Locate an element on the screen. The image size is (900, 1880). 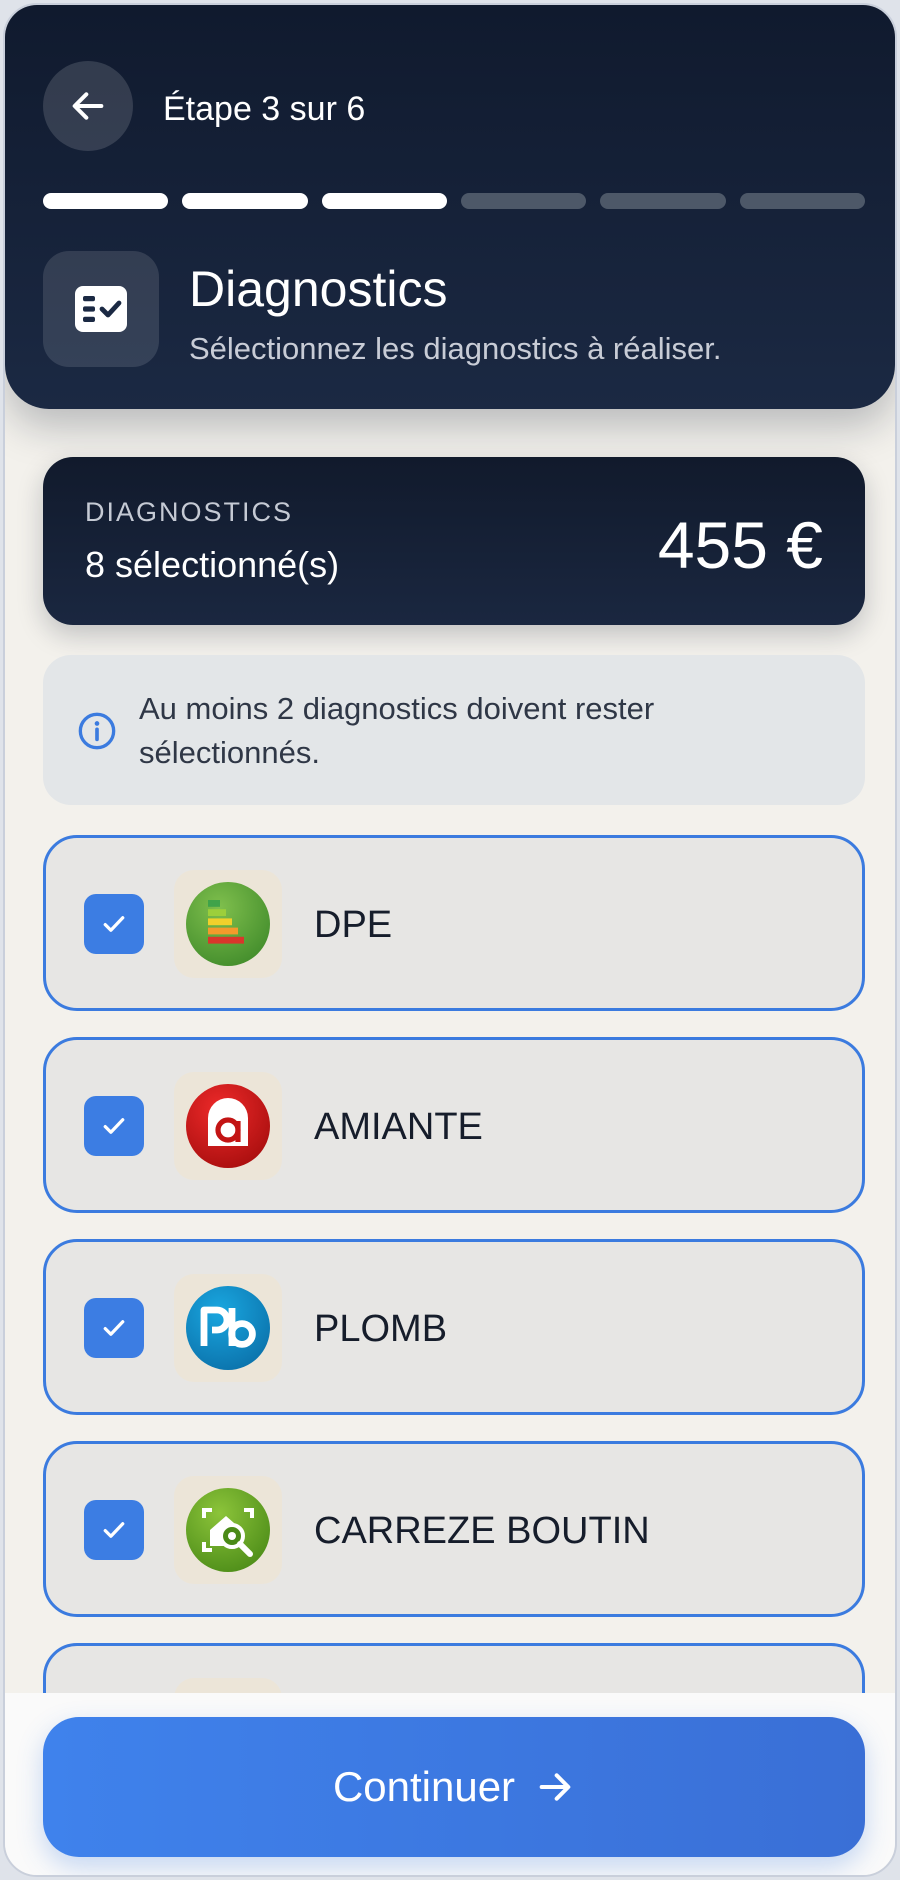
back-button is located at coordinates (88, 106).